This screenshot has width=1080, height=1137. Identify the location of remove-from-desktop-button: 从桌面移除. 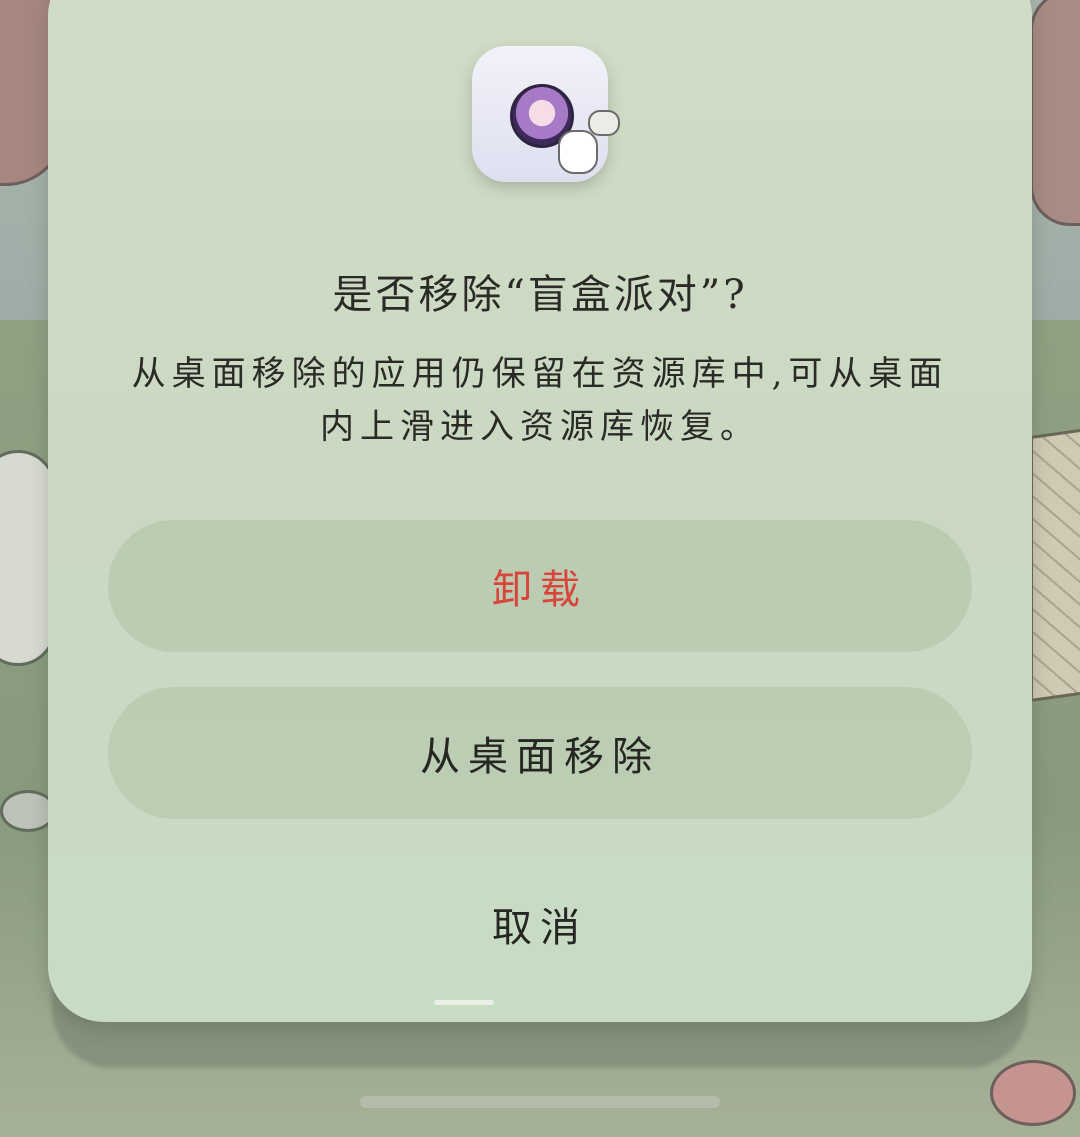
(540, 753).